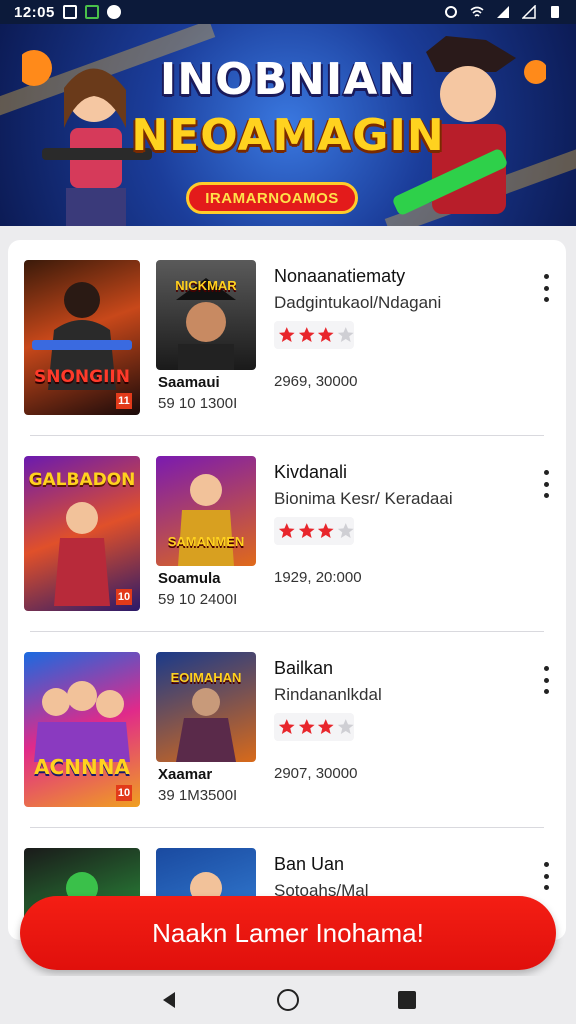  I want to click on game-stats: 2907, 30000, so click(316, 773).